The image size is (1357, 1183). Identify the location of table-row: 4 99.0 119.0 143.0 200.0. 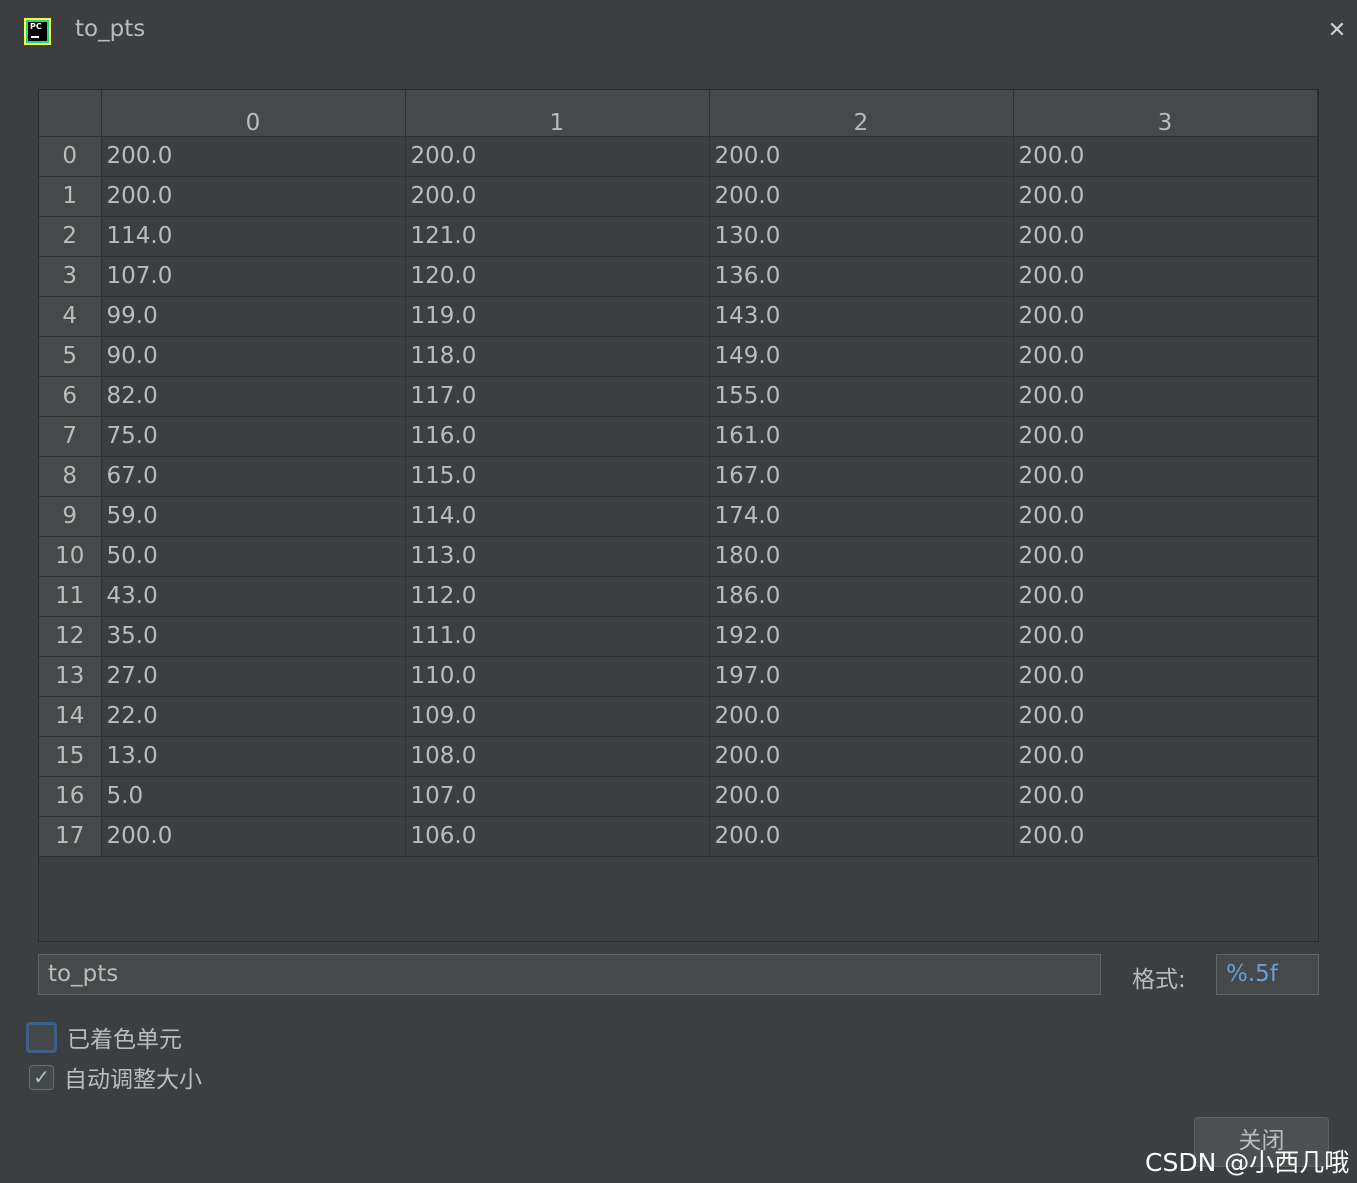
(678, 316).